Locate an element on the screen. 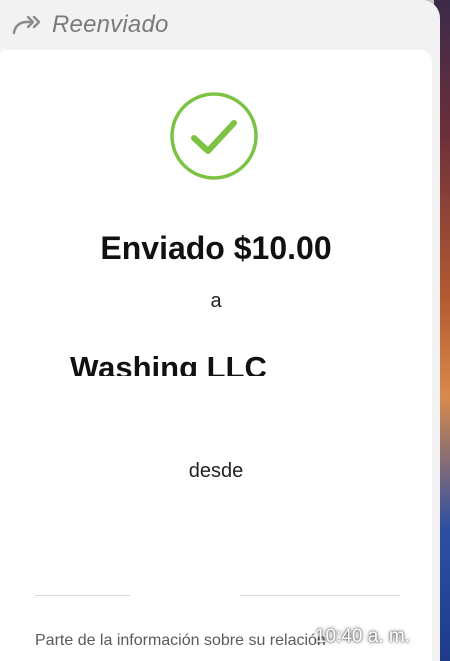 The height and width of the screenshot is (661, 450). forward-arrow-icon is located at coordinates (26, 25).